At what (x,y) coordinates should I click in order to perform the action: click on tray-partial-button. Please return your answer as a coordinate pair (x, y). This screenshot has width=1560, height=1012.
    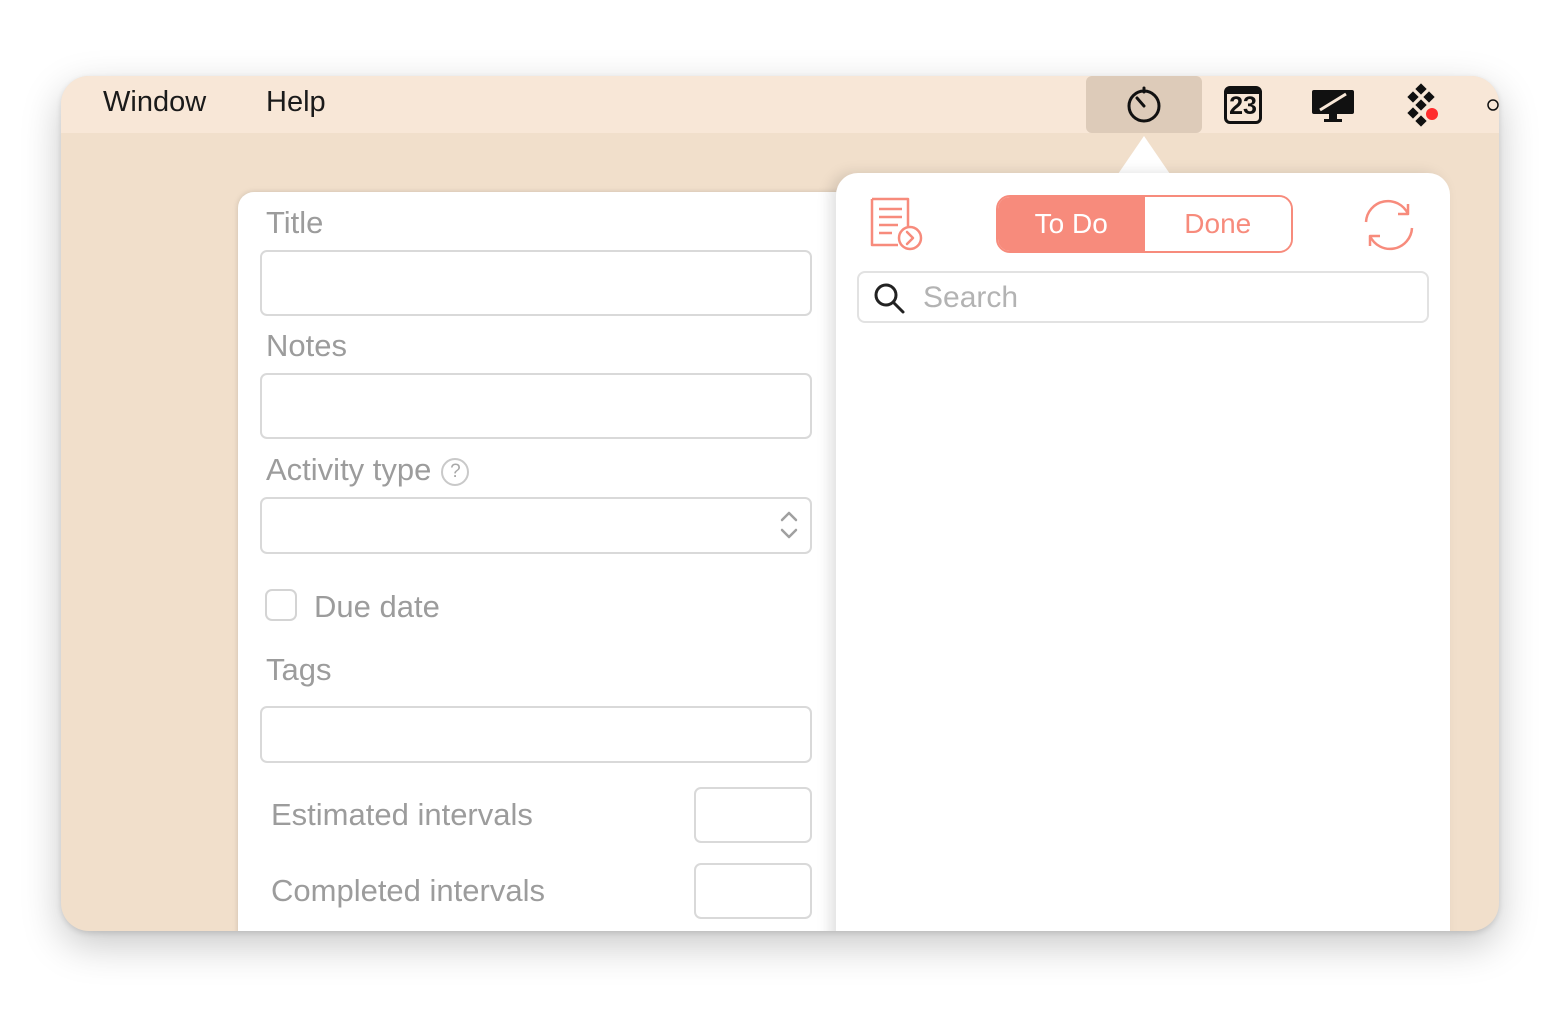
    Looking at the image, I should click on (1493, 104).